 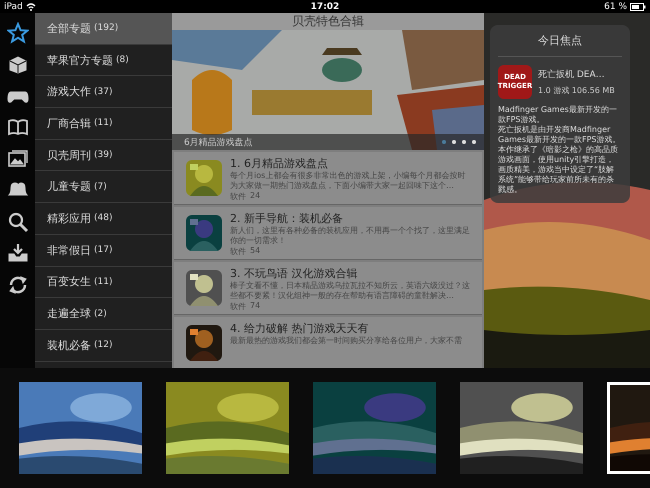 What do you see at coordinates (560, 160) in the screenshot?
I see `app-description: 死亡扳机是由开发商Madfinger Games最新开发的一款FPS游戏。本作继承了《暗影之枪》的高品质游戏画面，使用unity引擎打造，画质精美，游戏当中设定了“肢解系统”能够带给玩家前所未有的杀戮感。` at bounding box center [560, 160].